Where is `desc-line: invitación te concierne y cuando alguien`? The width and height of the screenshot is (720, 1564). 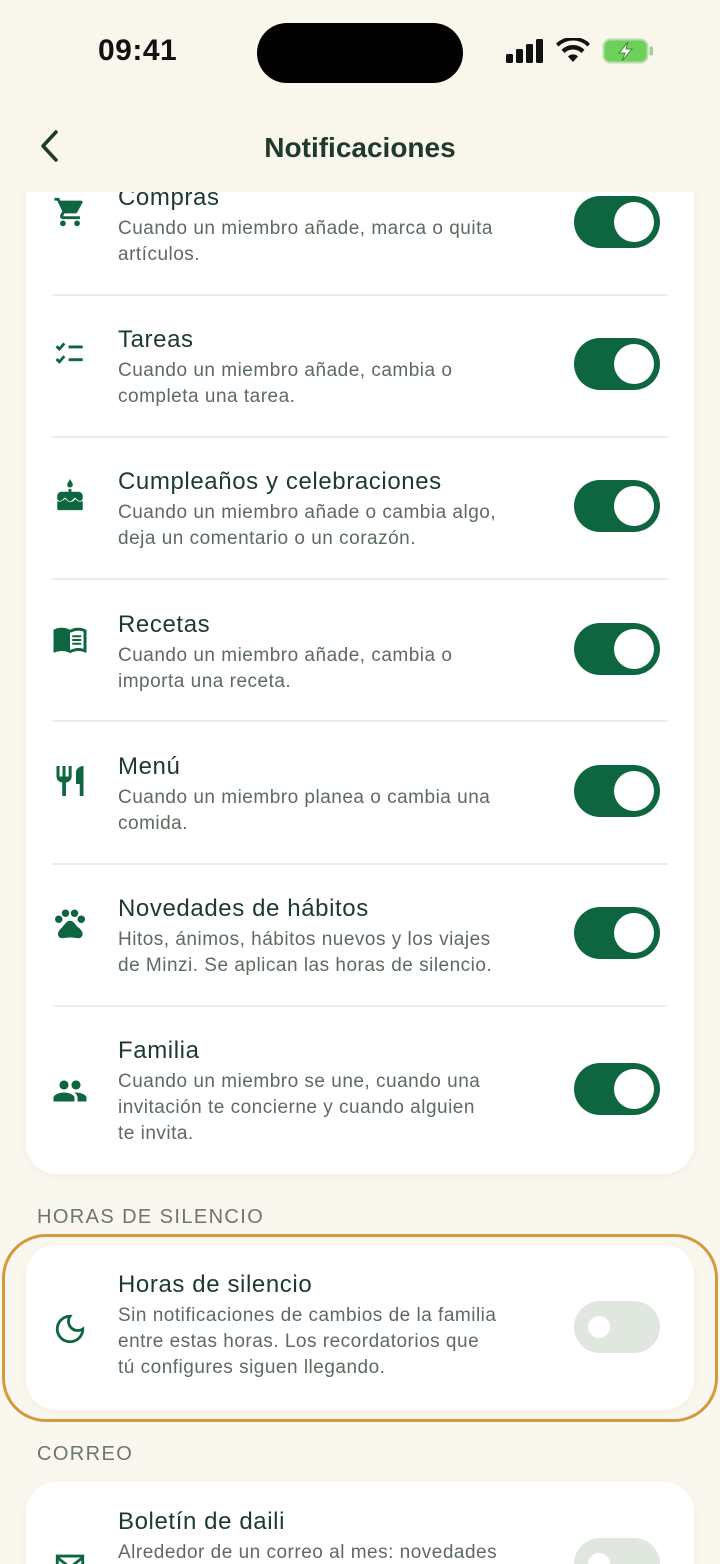
desc-line: invitación te concierne y cuando alguien is located at coordinates (296, 1107).